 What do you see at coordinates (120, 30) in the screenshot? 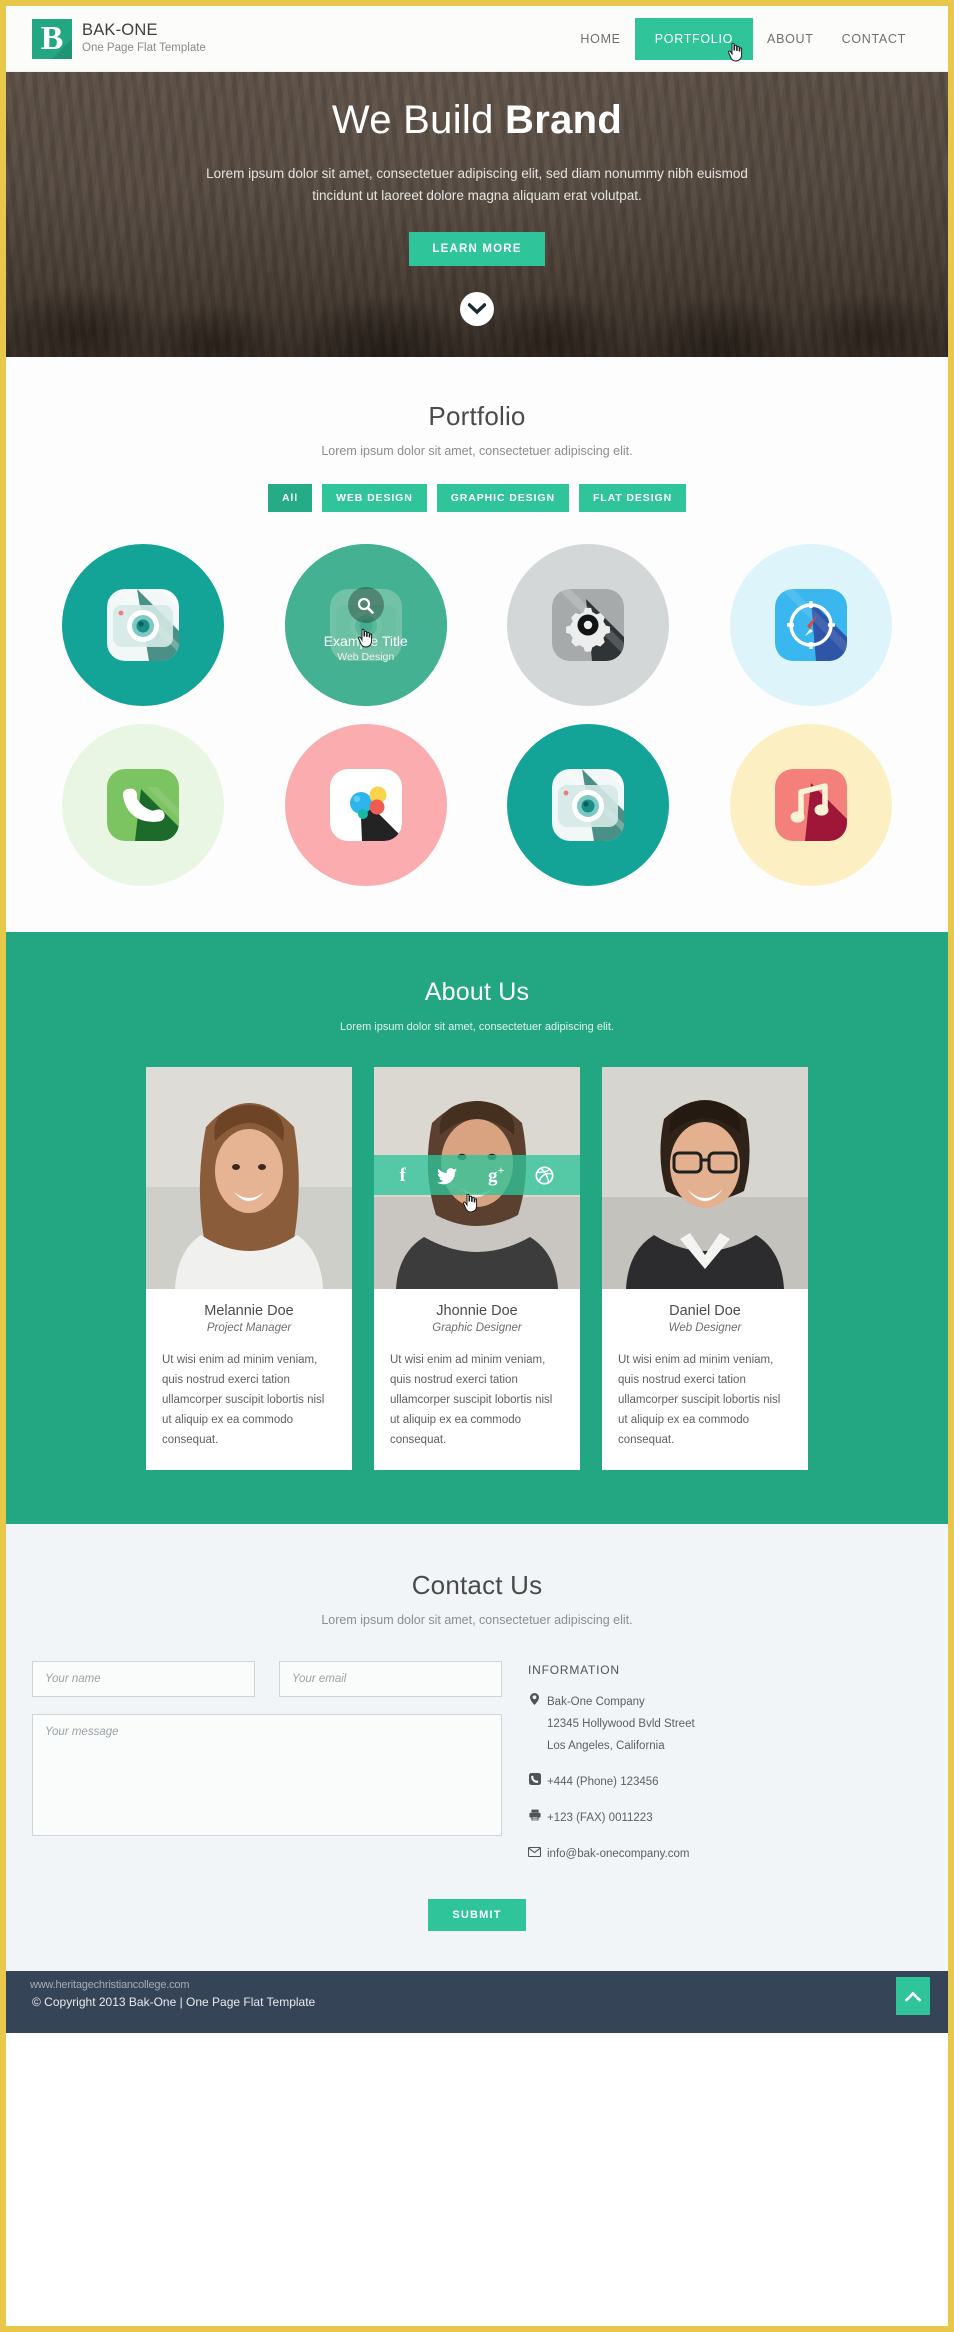
I see `brand-name: BAK-ONE` at bounding box center [120, 30].